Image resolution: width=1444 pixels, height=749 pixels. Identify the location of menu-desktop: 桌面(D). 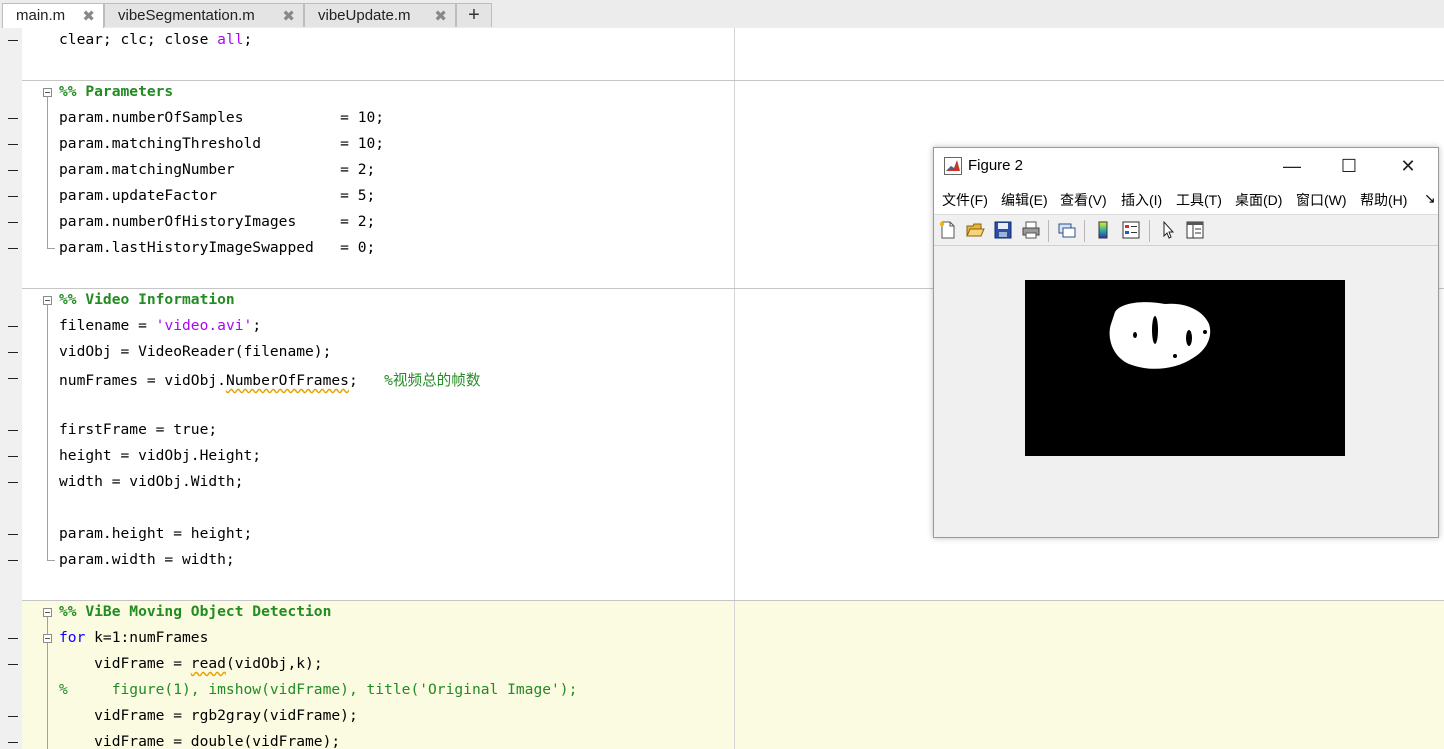
(1258, 200).